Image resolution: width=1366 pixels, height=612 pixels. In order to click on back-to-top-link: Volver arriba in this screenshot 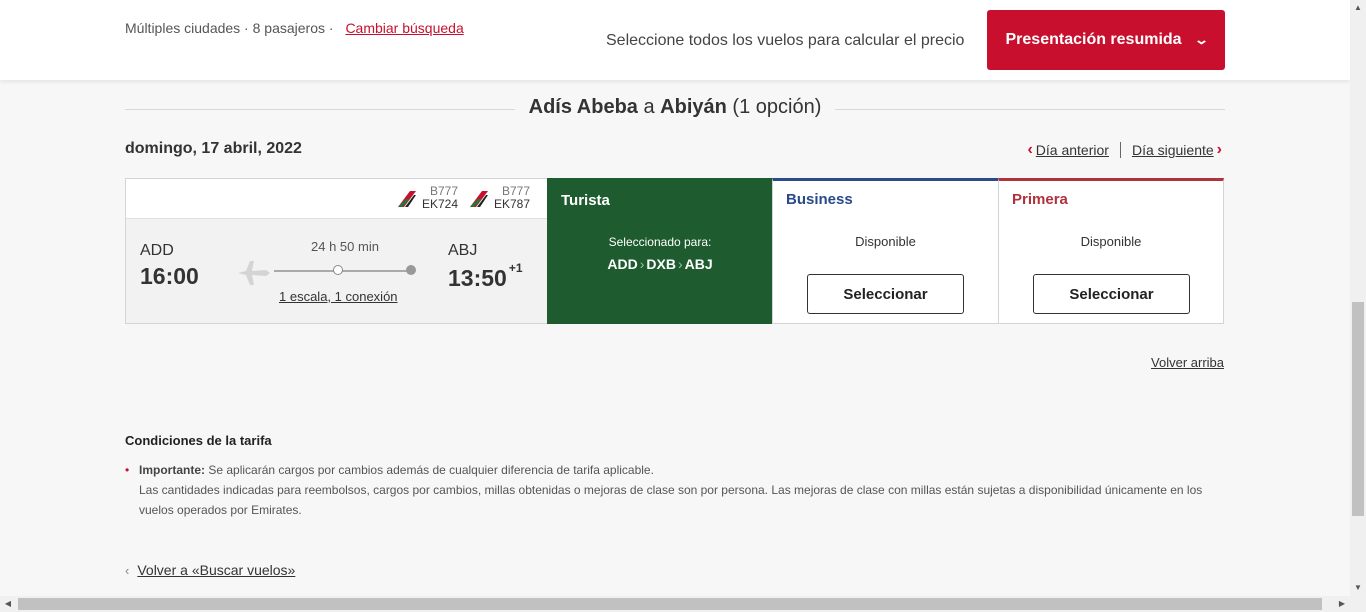, I will do `click(1187, 362)`.